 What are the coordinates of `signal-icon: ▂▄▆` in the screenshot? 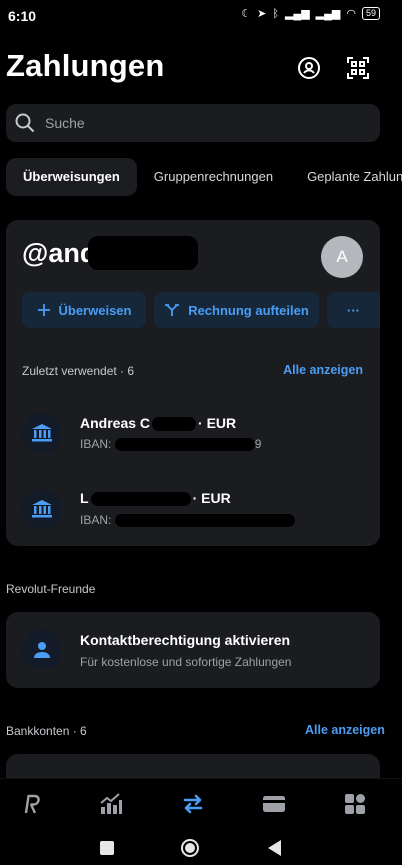 It's located at (297, 14).